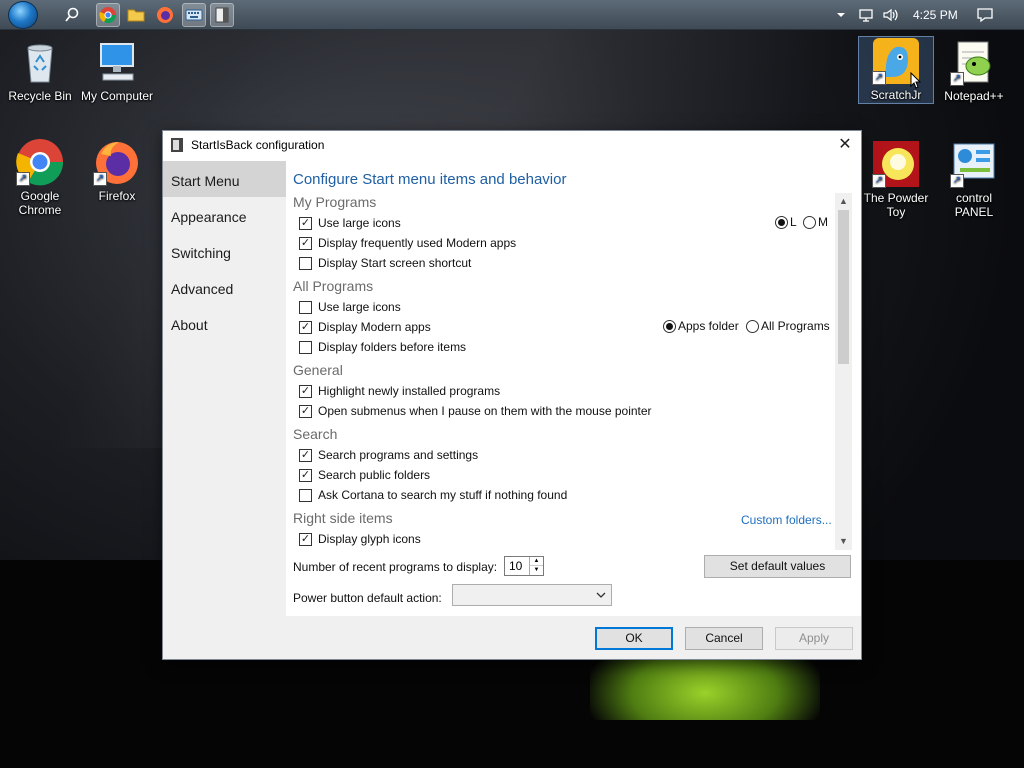 This screenshot has height=768, width=1024. Describe the element at coordinates (350, 223) in the screenshot. I see `option-my-programs-large-icons: ✓ Use large icons` at that location.